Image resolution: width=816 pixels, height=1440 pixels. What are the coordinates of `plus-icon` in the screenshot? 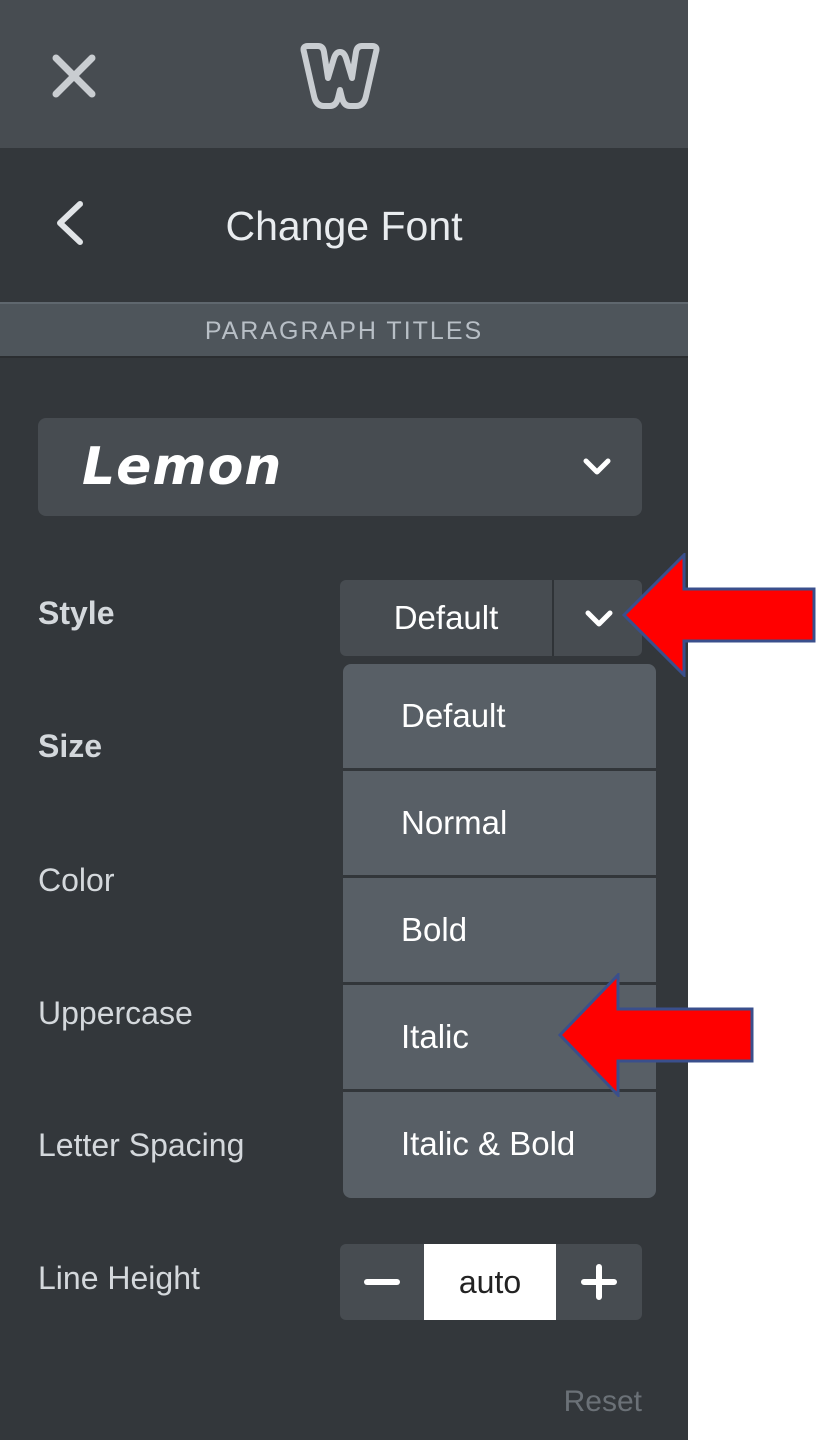 It's located at (599, 1282).